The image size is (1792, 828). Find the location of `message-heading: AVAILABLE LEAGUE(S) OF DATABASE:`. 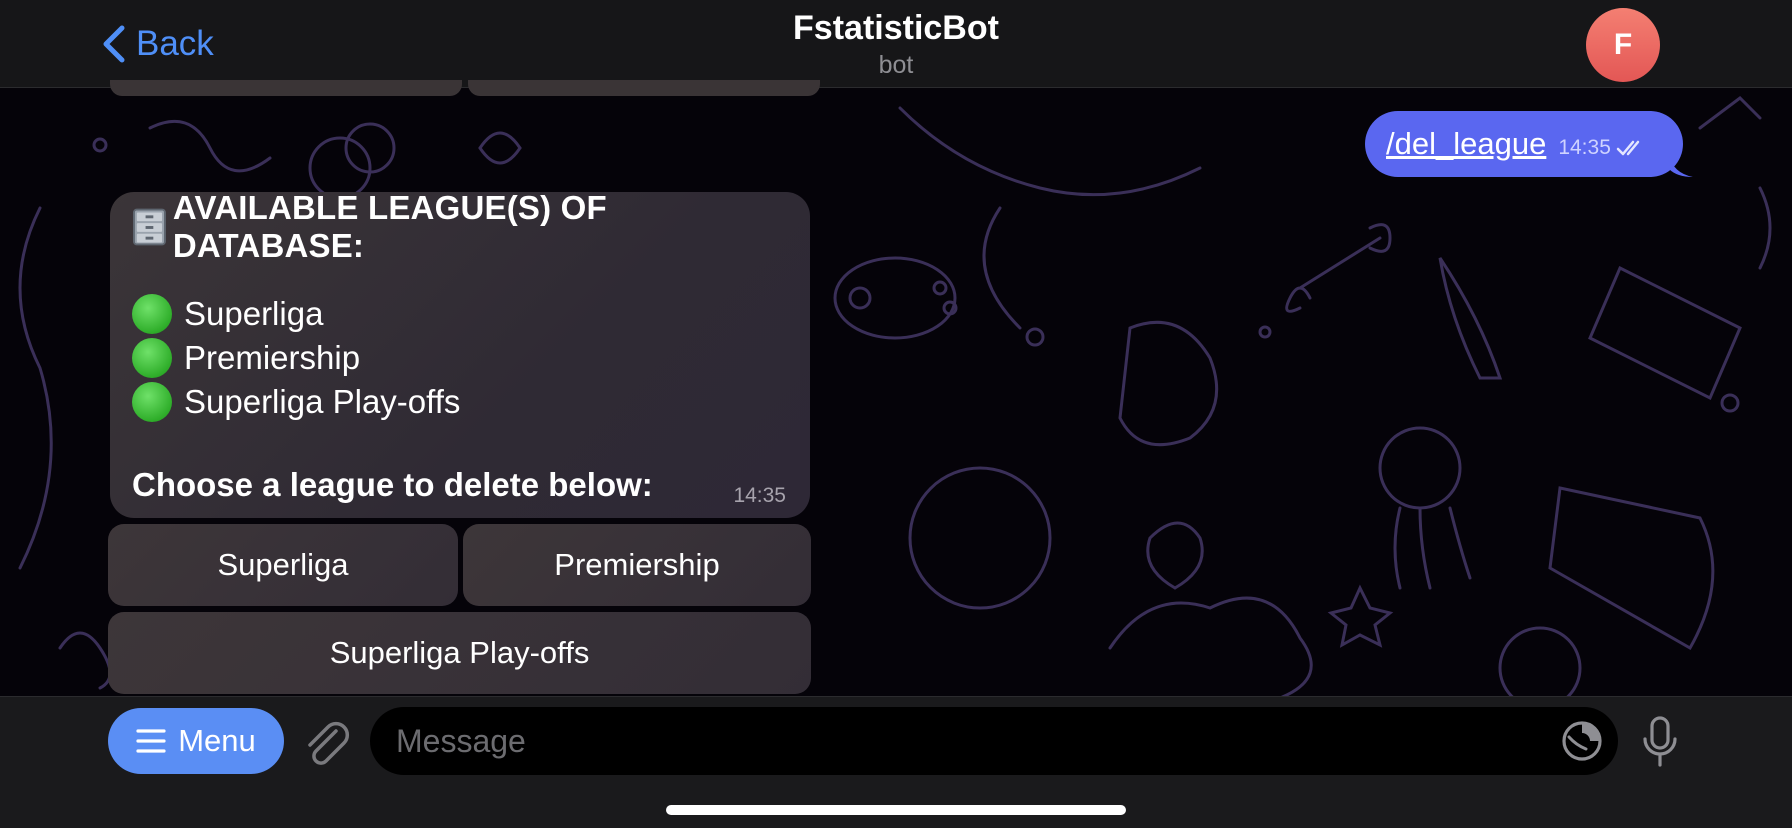

message-heading: AVAILABLE LEAGUE(S) OF DATABASE: is located at coordinates (389, 226).